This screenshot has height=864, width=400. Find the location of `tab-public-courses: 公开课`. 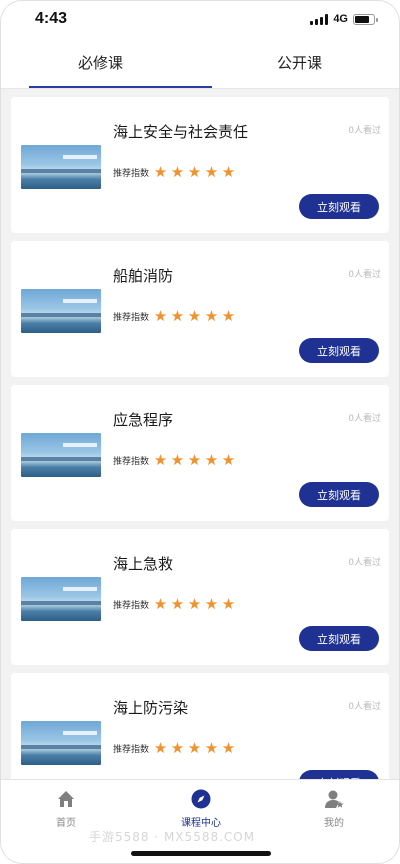

tab-public-courses: 公开课 is located at coordinates (299, 62).